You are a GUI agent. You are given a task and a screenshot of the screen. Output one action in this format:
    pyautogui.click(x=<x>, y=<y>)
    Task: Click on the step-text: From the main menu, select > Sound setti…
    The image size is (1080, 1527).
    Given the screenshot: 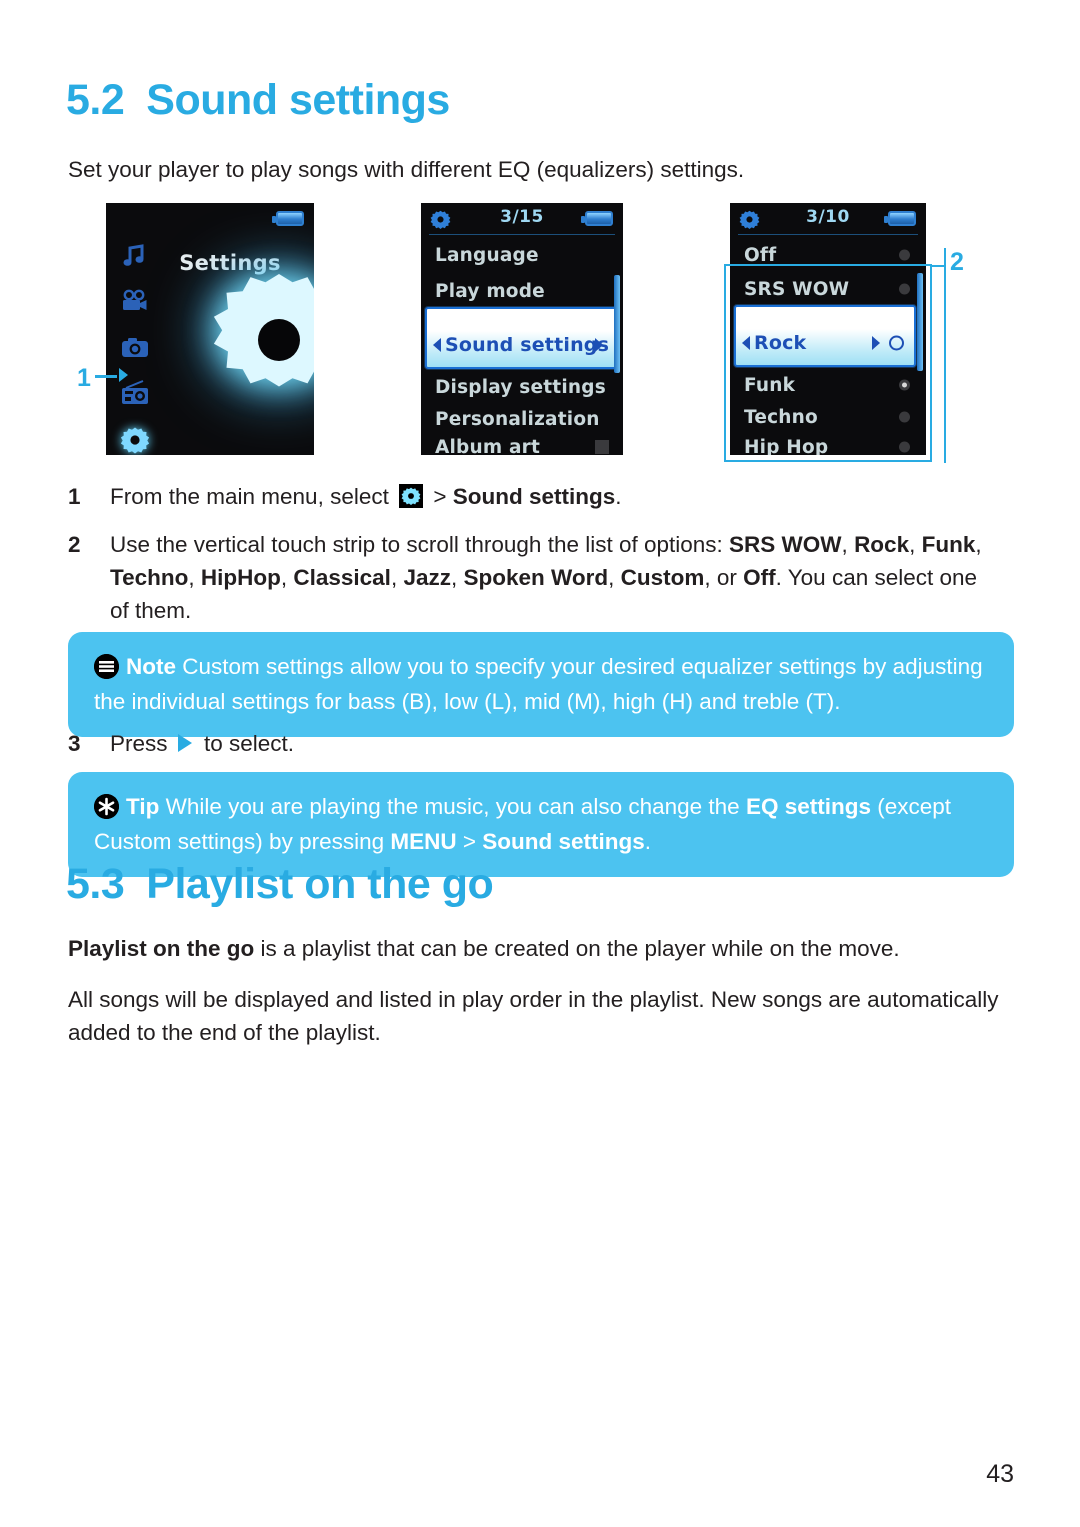 What is the action you would take?
    pyautogui.click(x=366, y=496)
    